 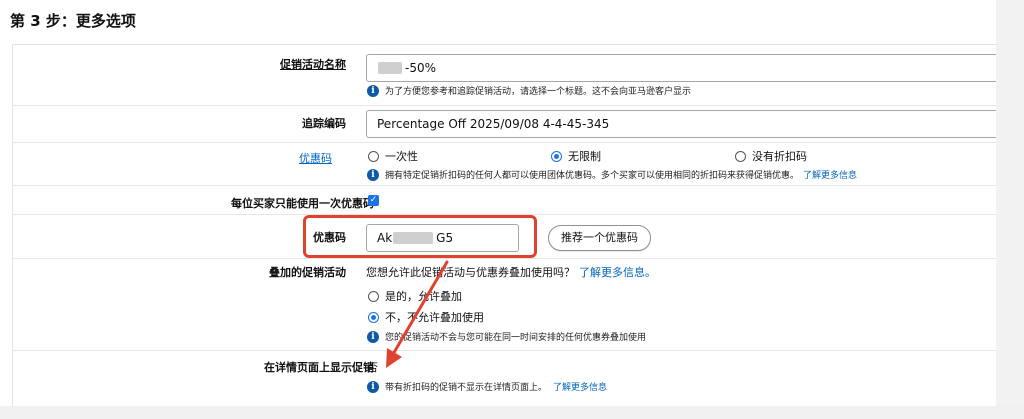 What do you see at coordinates (373, 200) in the screenshot?
I see `once-per-buyer-checkbox: ✓` at bounding box center [373, 200].